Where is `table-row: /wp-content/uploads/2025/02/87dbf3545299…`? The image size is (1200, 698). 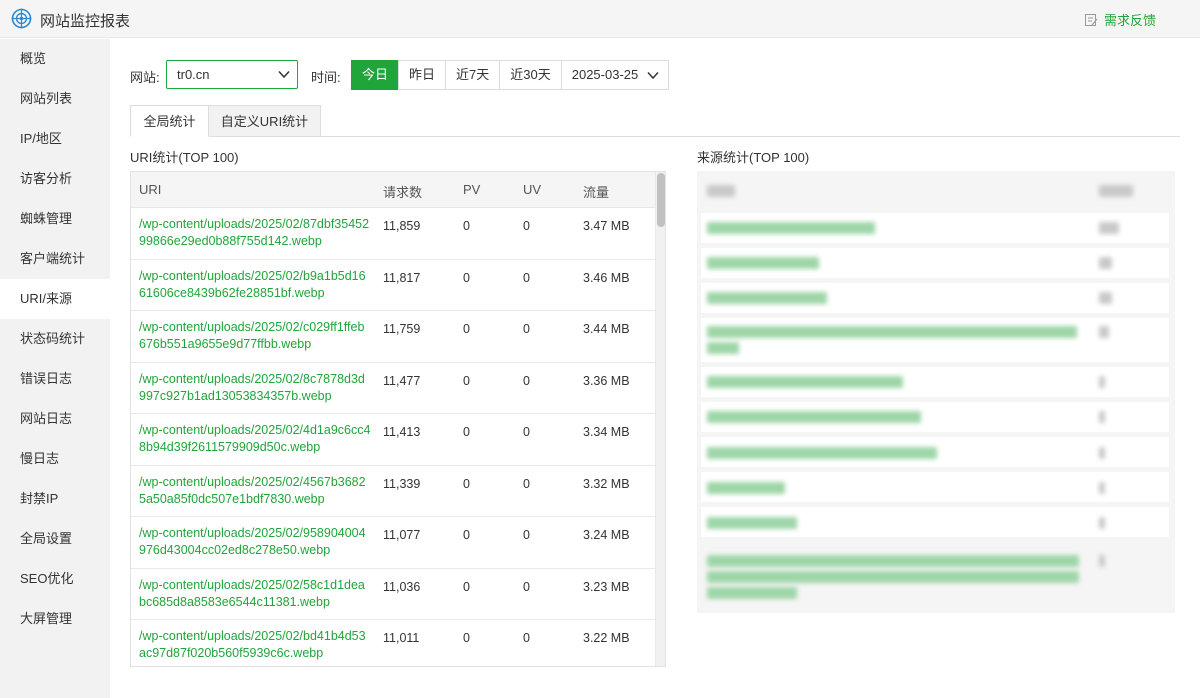 table-row: /wp-content/uploads/2025/02/87dbf3545299… is located at coordinates (393, 234).